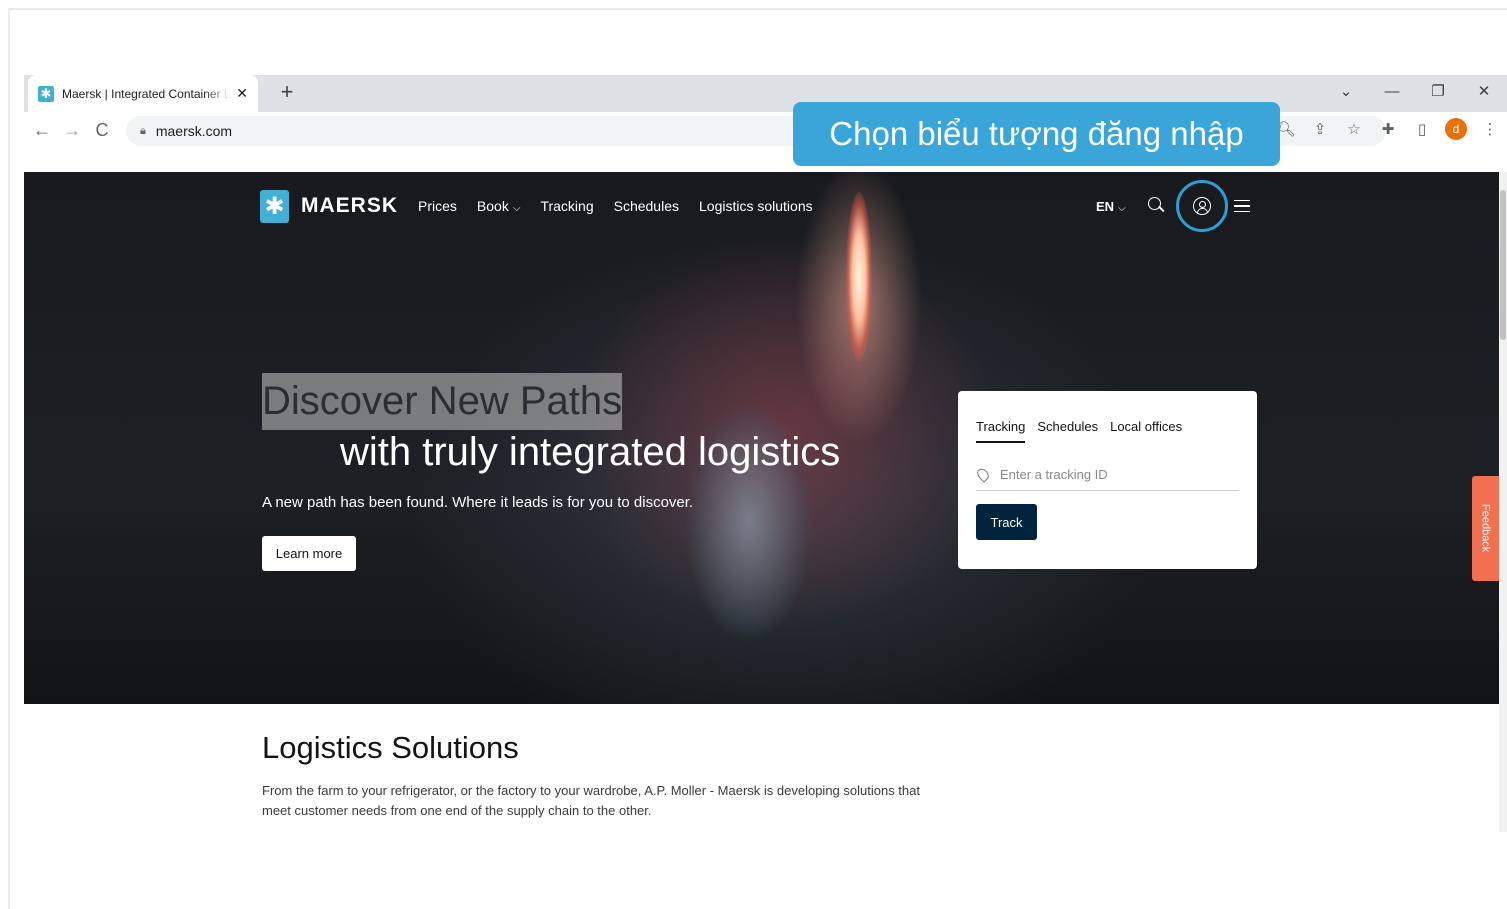  Describe the element at coordinates (1110, 474) in the screenshot. I see `tracking-id-input` at that location.